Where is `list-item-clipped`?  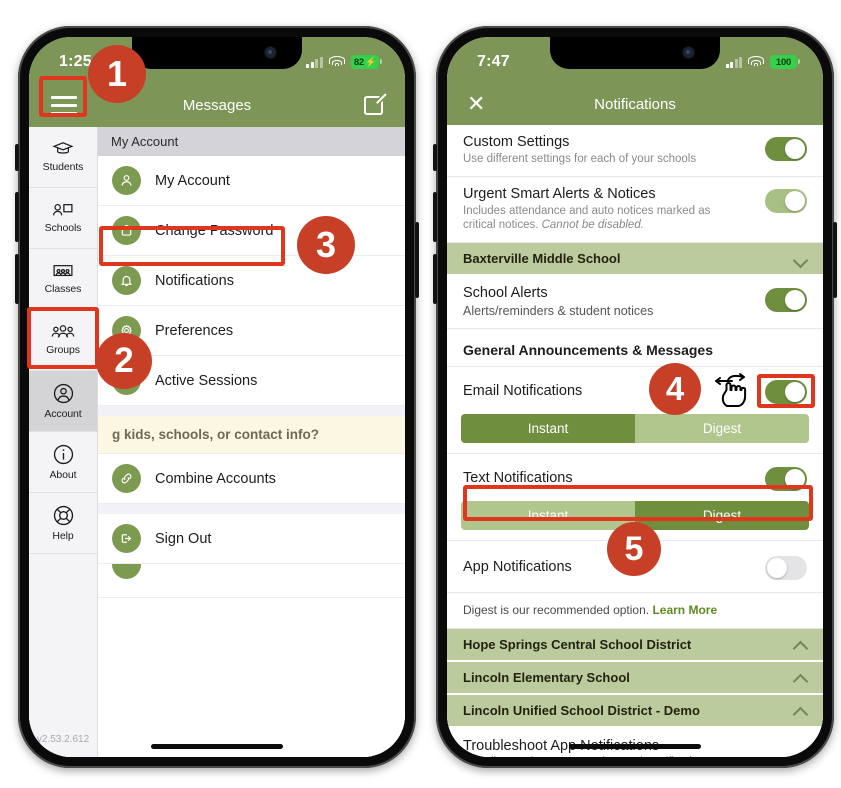 list-item-clipped is located at coordinates (251, 581).